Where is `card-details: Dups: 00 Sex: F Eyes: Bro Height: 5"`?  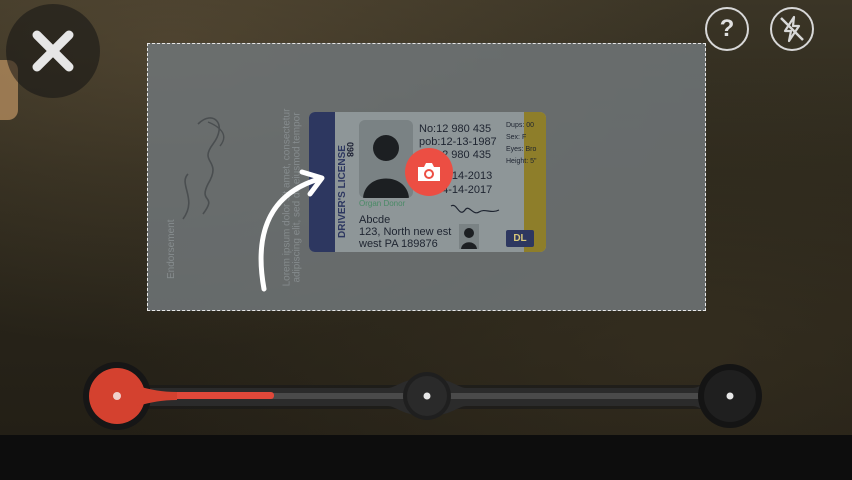
card-details: Dups: 00 Sex: F Eyes: Bro Height: 5" is located at coordinates (521, 144).